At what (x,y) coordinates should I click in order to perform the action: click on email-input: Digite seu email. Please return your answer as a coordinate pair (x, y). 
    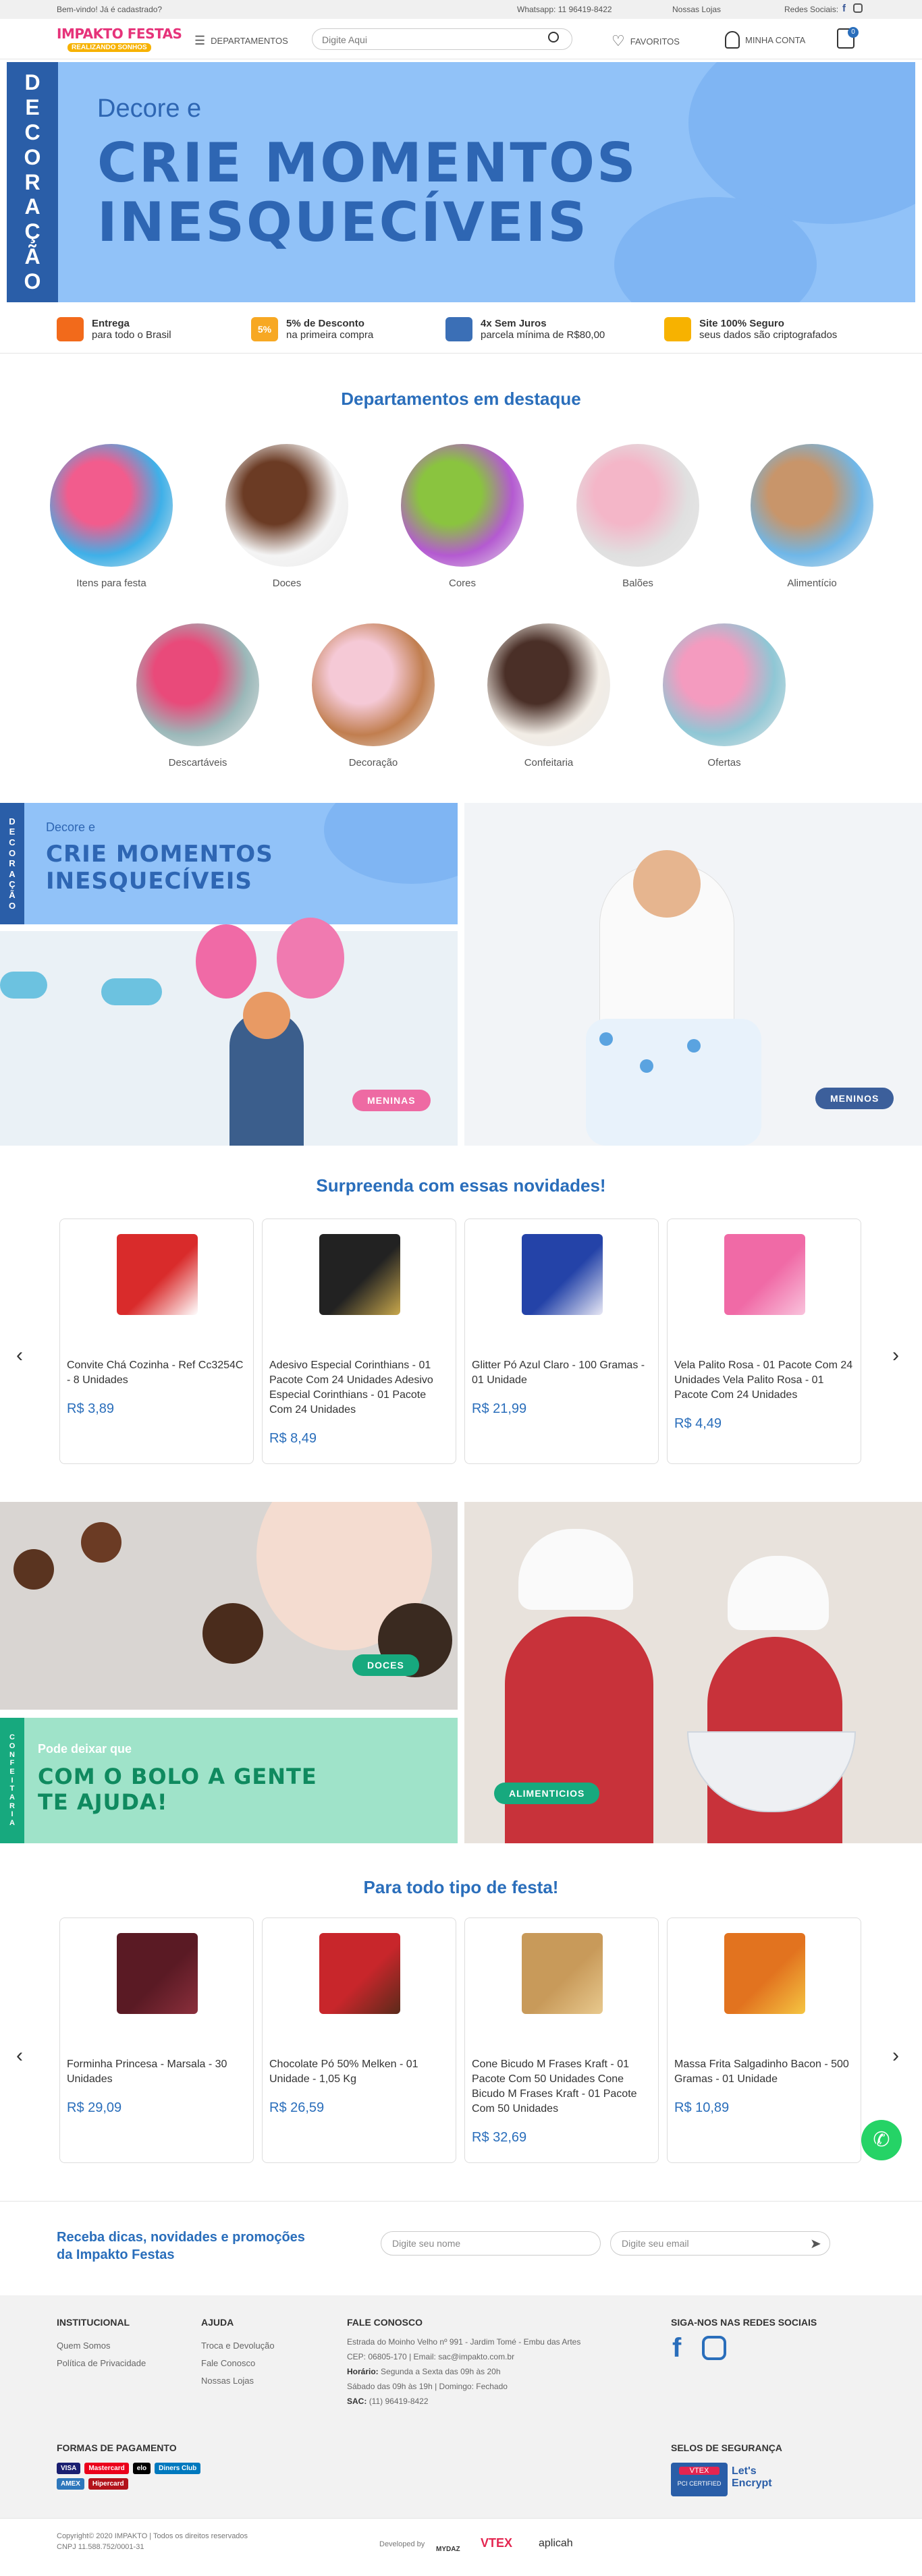
    Looking at the image, I should click on (720, 2243).